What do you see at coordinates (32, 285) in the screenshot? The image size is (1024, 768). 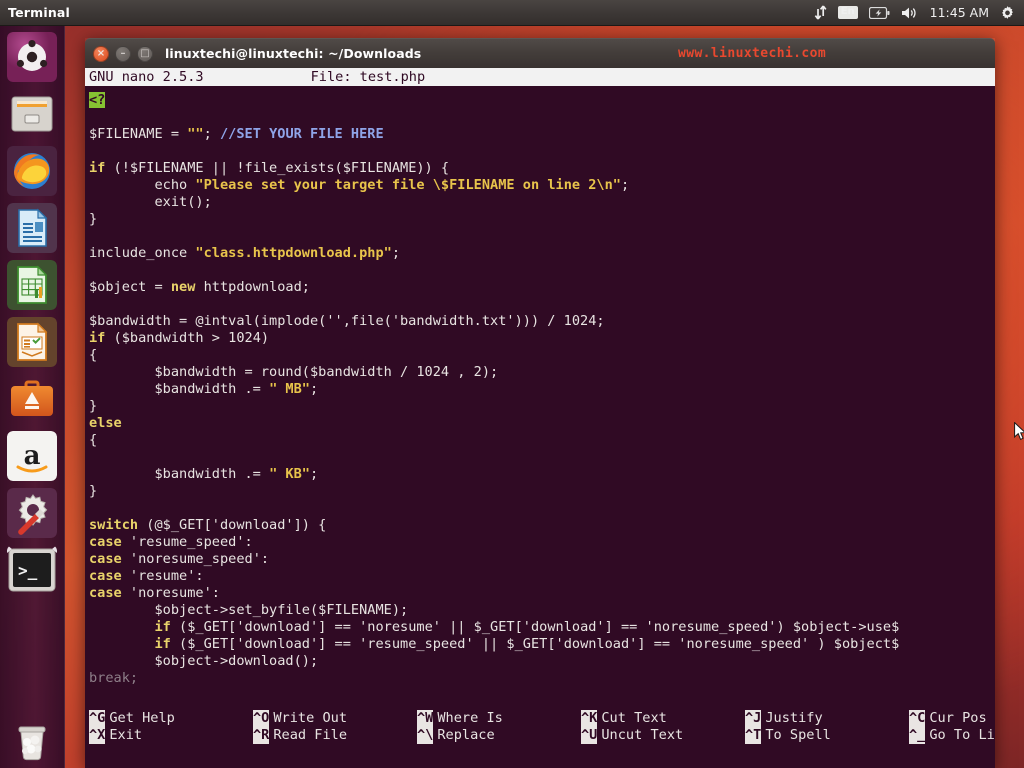 I see `launcher-item-calc` at bounding box center [32, 285].